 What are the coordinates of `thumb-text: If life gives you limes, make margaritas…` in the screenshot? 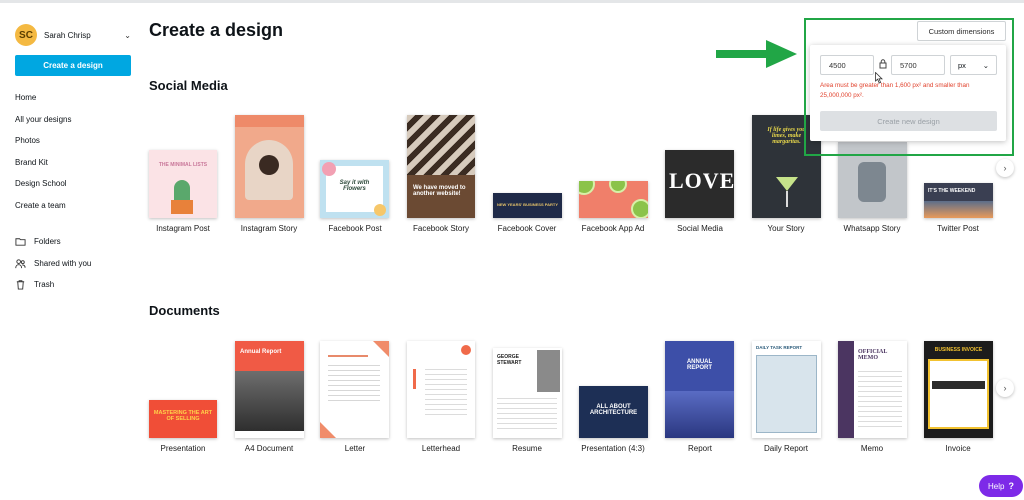 It's located at (786, 136).